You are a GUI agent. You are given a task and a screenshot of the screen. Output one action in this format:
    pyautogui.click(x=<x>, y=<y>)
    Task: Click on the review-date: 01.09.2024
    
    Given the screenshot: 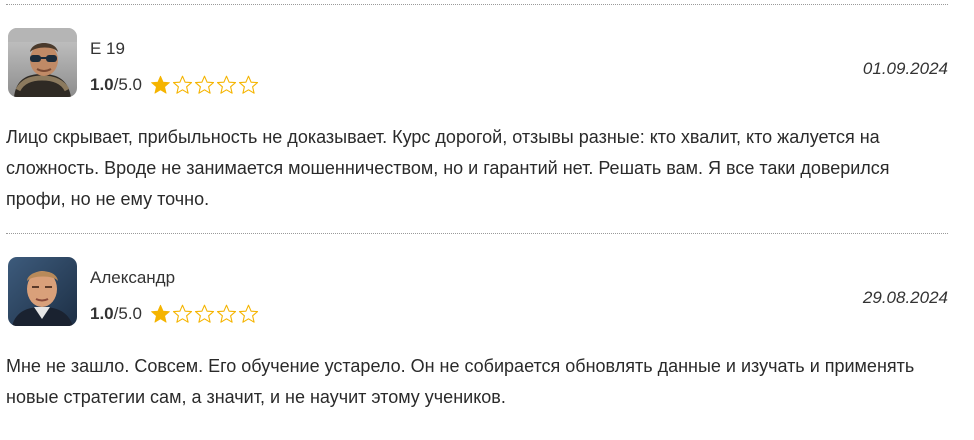 What is the action you would take?
    pyautogui.click(x=905, y=68)
    